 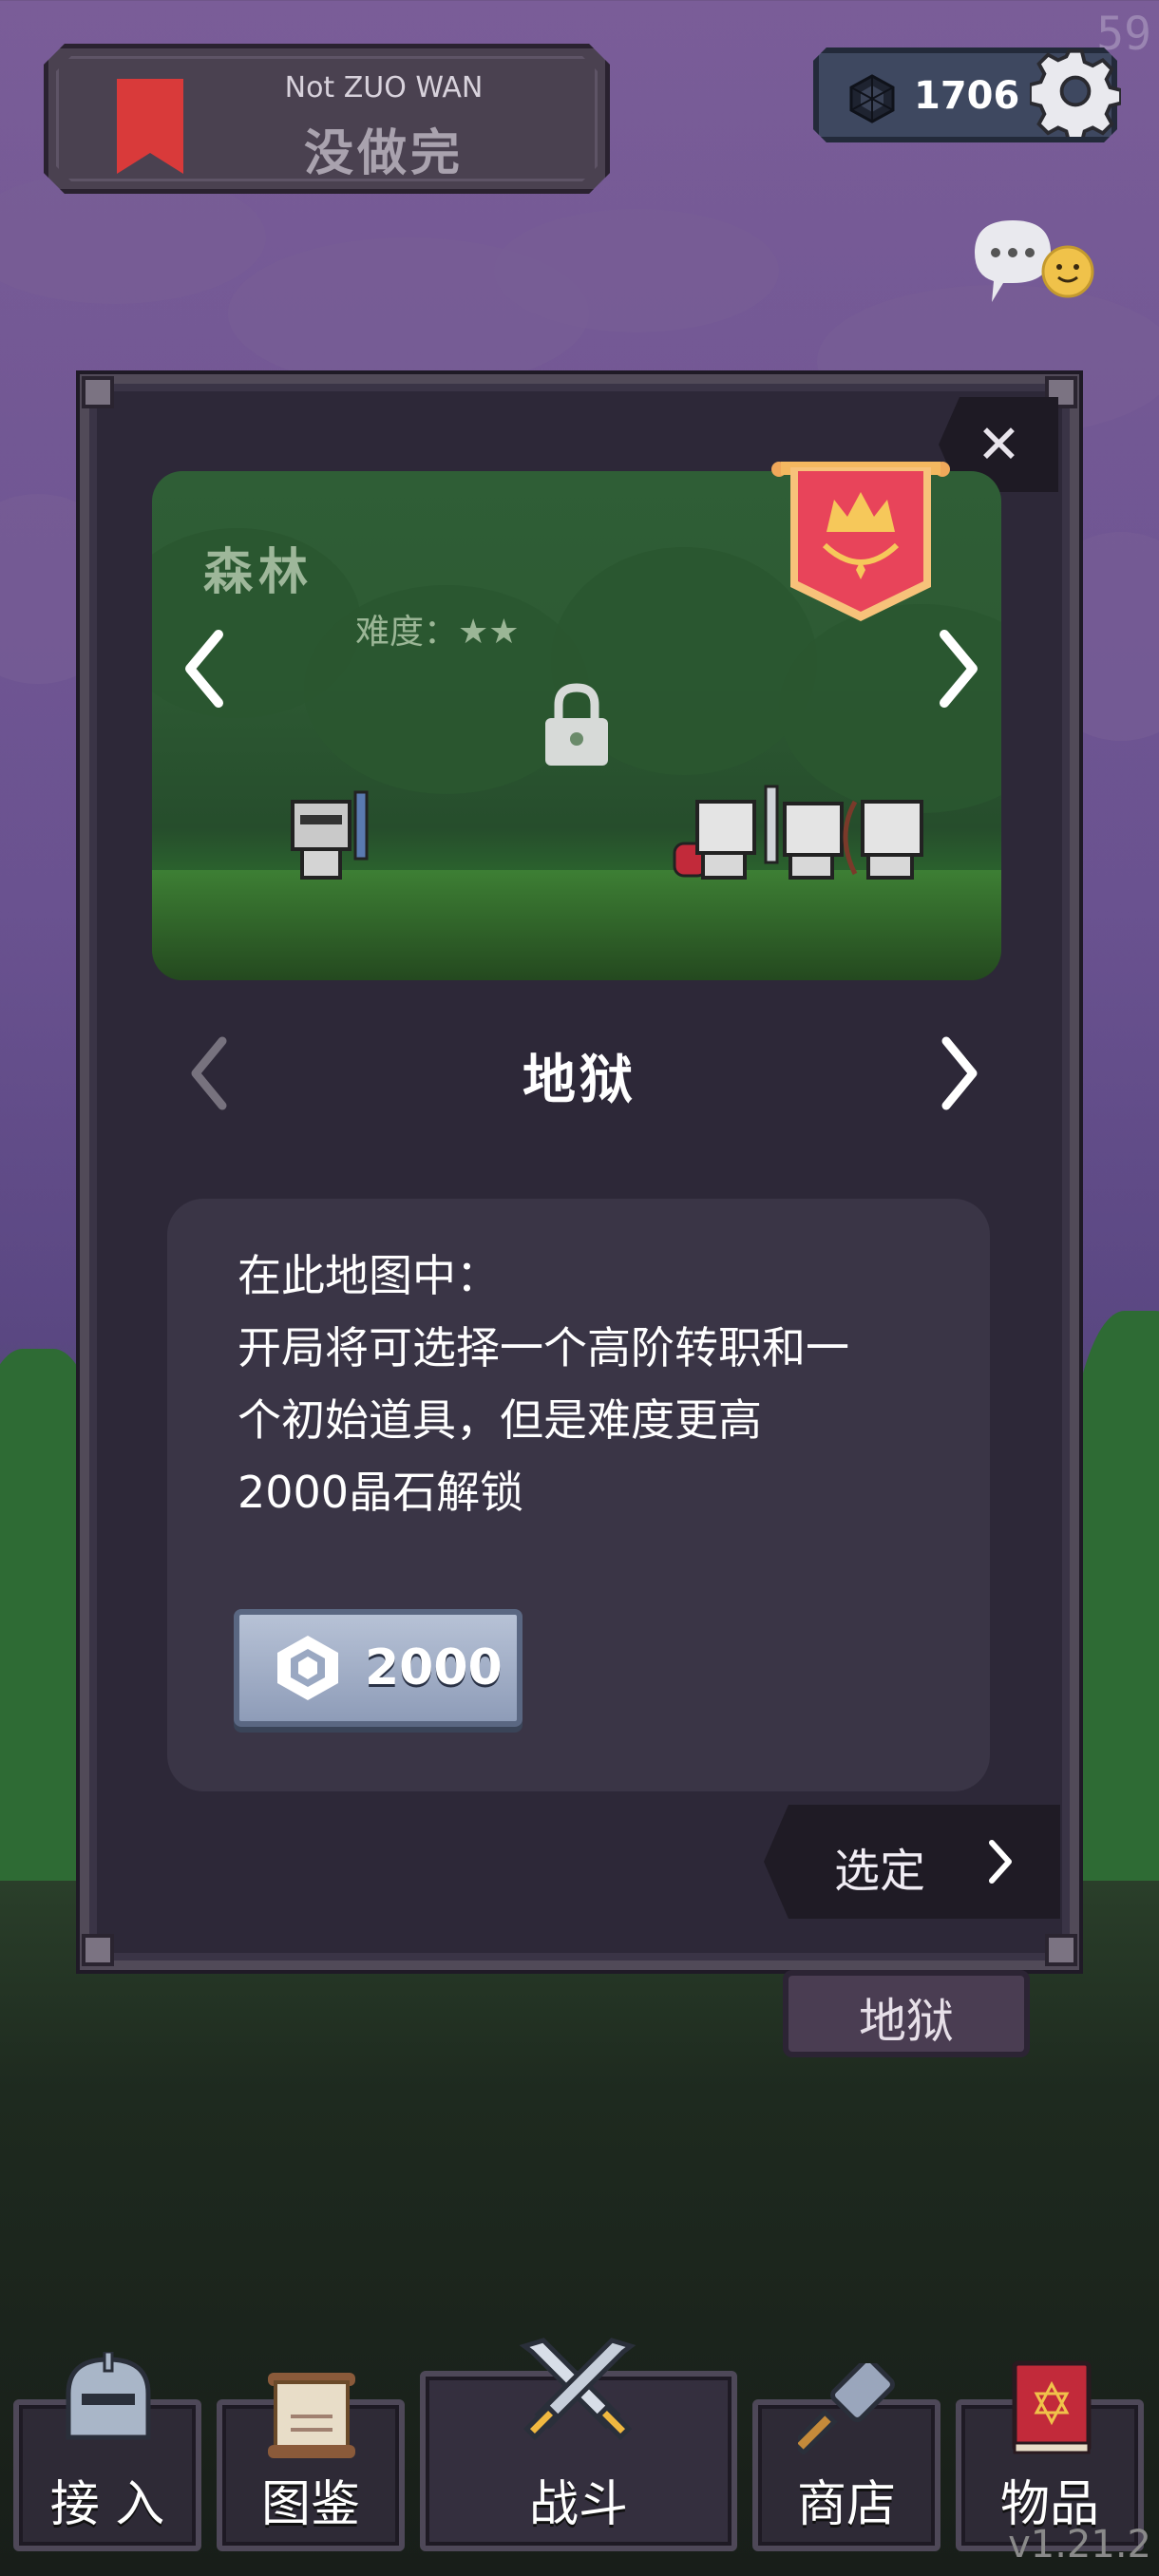 I want to click on prev-map-arrow-icon, so click(x=204, y=669).